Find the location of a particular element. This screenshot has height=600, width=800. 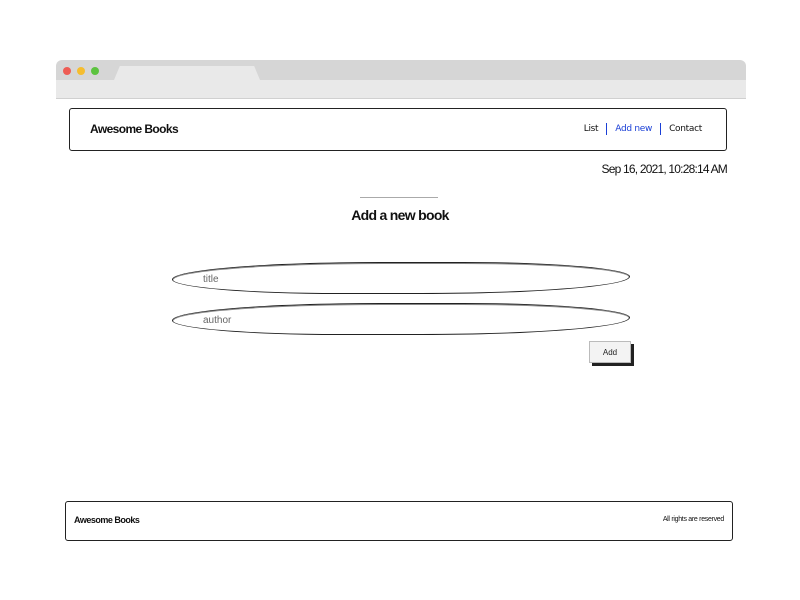

current-datetime: Sep 16, 2021, 10:28:14 AM is located at coordinates (664, 169).